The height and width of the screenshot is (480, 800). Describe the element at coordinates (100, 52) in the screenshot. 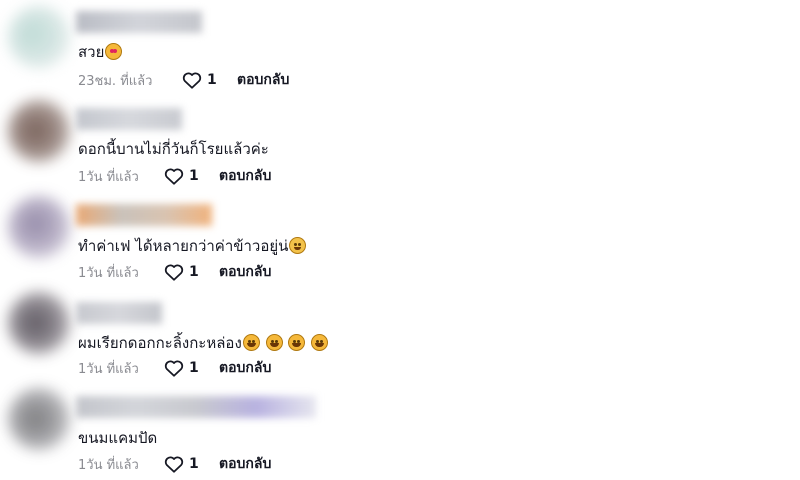

I see `comment-text: สวย` at that location.